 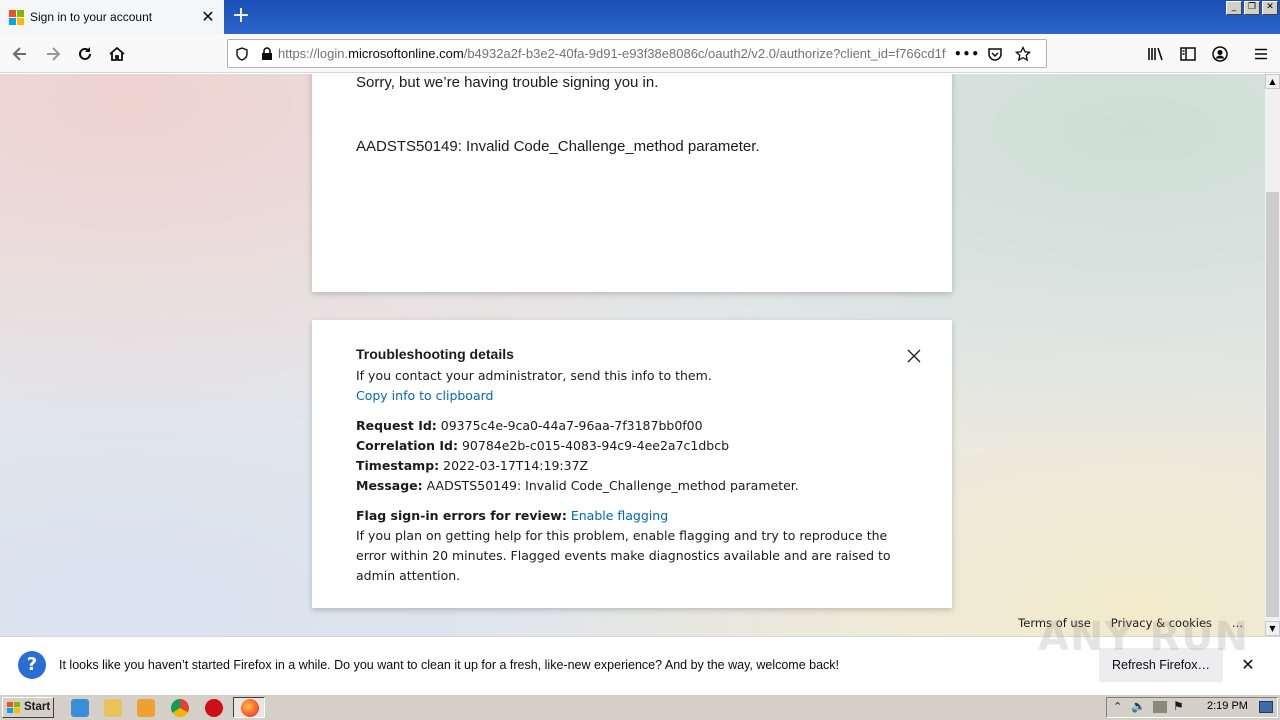 I want to click on reload-icon, so click(x=85, y=53).